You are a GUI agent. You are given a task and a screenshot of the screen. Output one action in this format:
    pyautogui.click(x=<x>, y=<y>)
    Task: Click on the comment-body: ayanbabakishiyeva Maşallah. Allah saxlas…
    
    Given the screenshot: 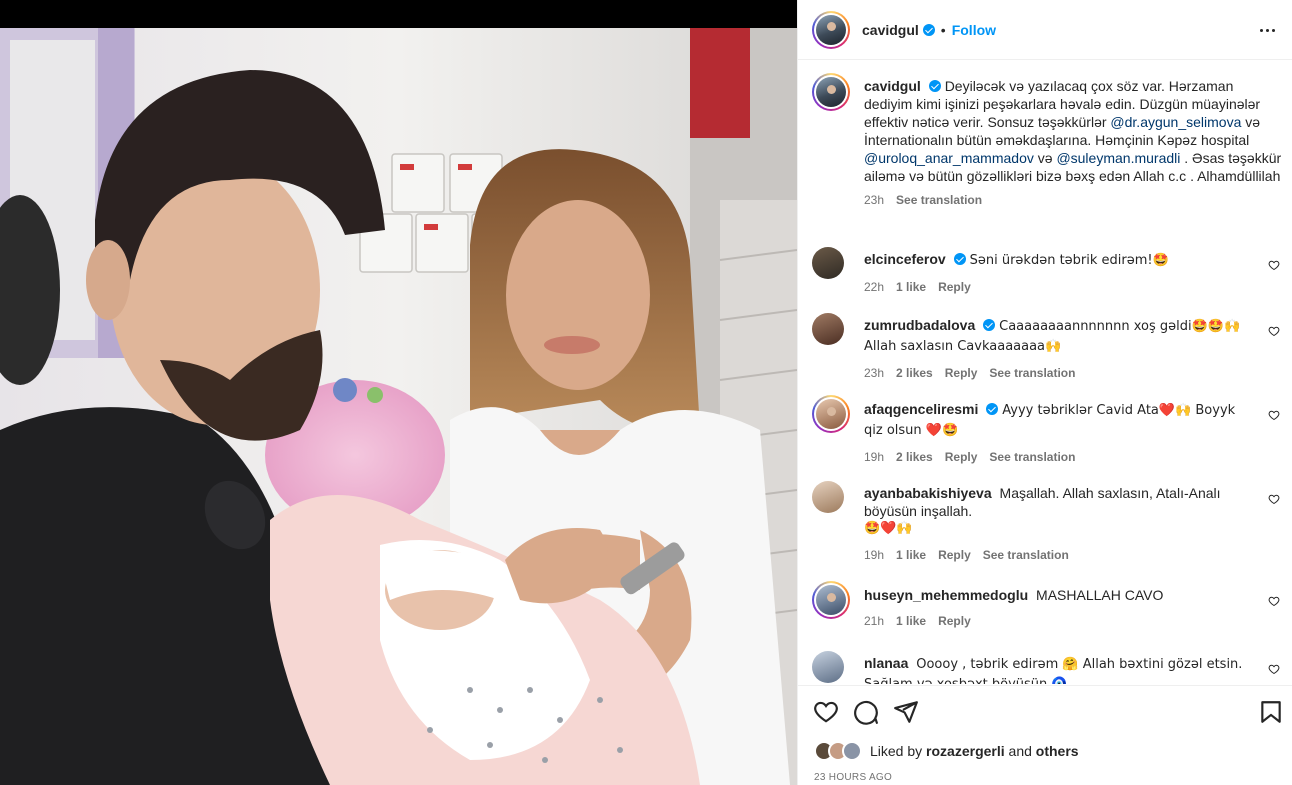 What is the action you would take?
    pyautogui.click(x=1060, y=524)
    